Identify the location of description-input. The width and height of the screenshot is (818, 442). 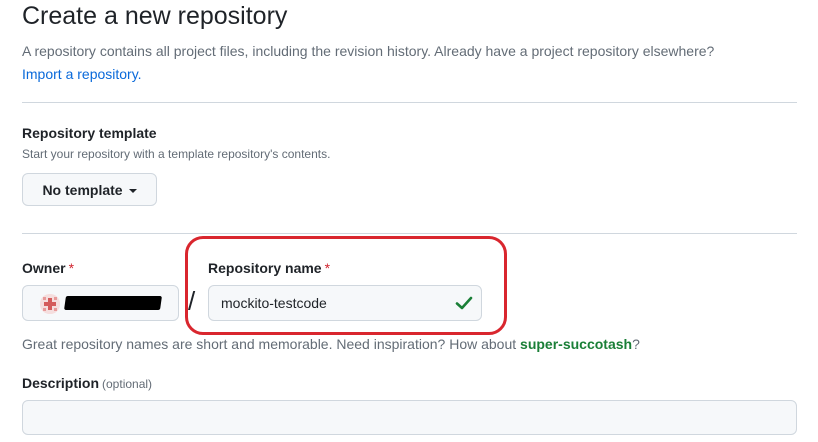
(409, 417).